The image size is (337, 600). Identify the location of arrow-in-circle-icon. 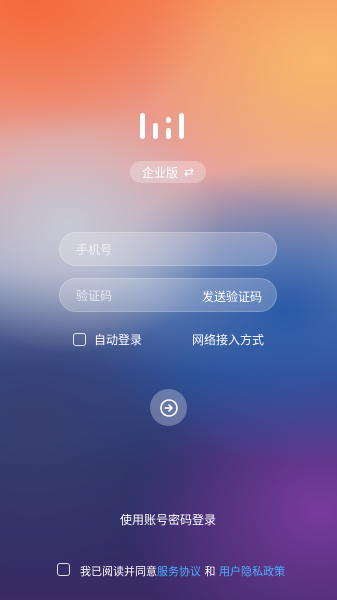
(168, 407).